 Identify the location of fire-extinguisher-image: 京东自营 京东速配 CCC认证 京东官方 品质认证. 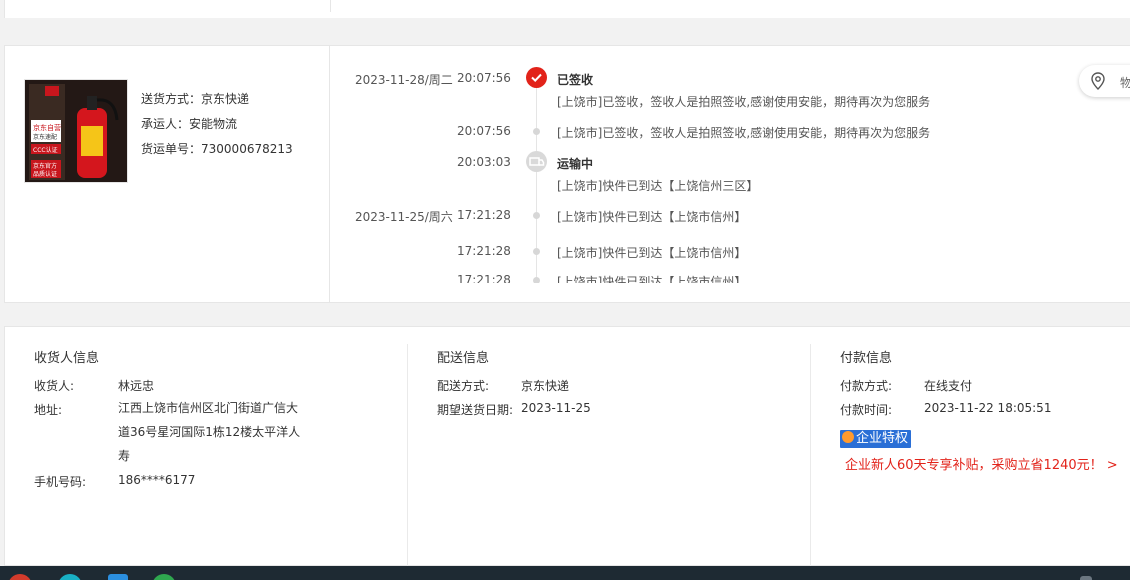
(76, 131).